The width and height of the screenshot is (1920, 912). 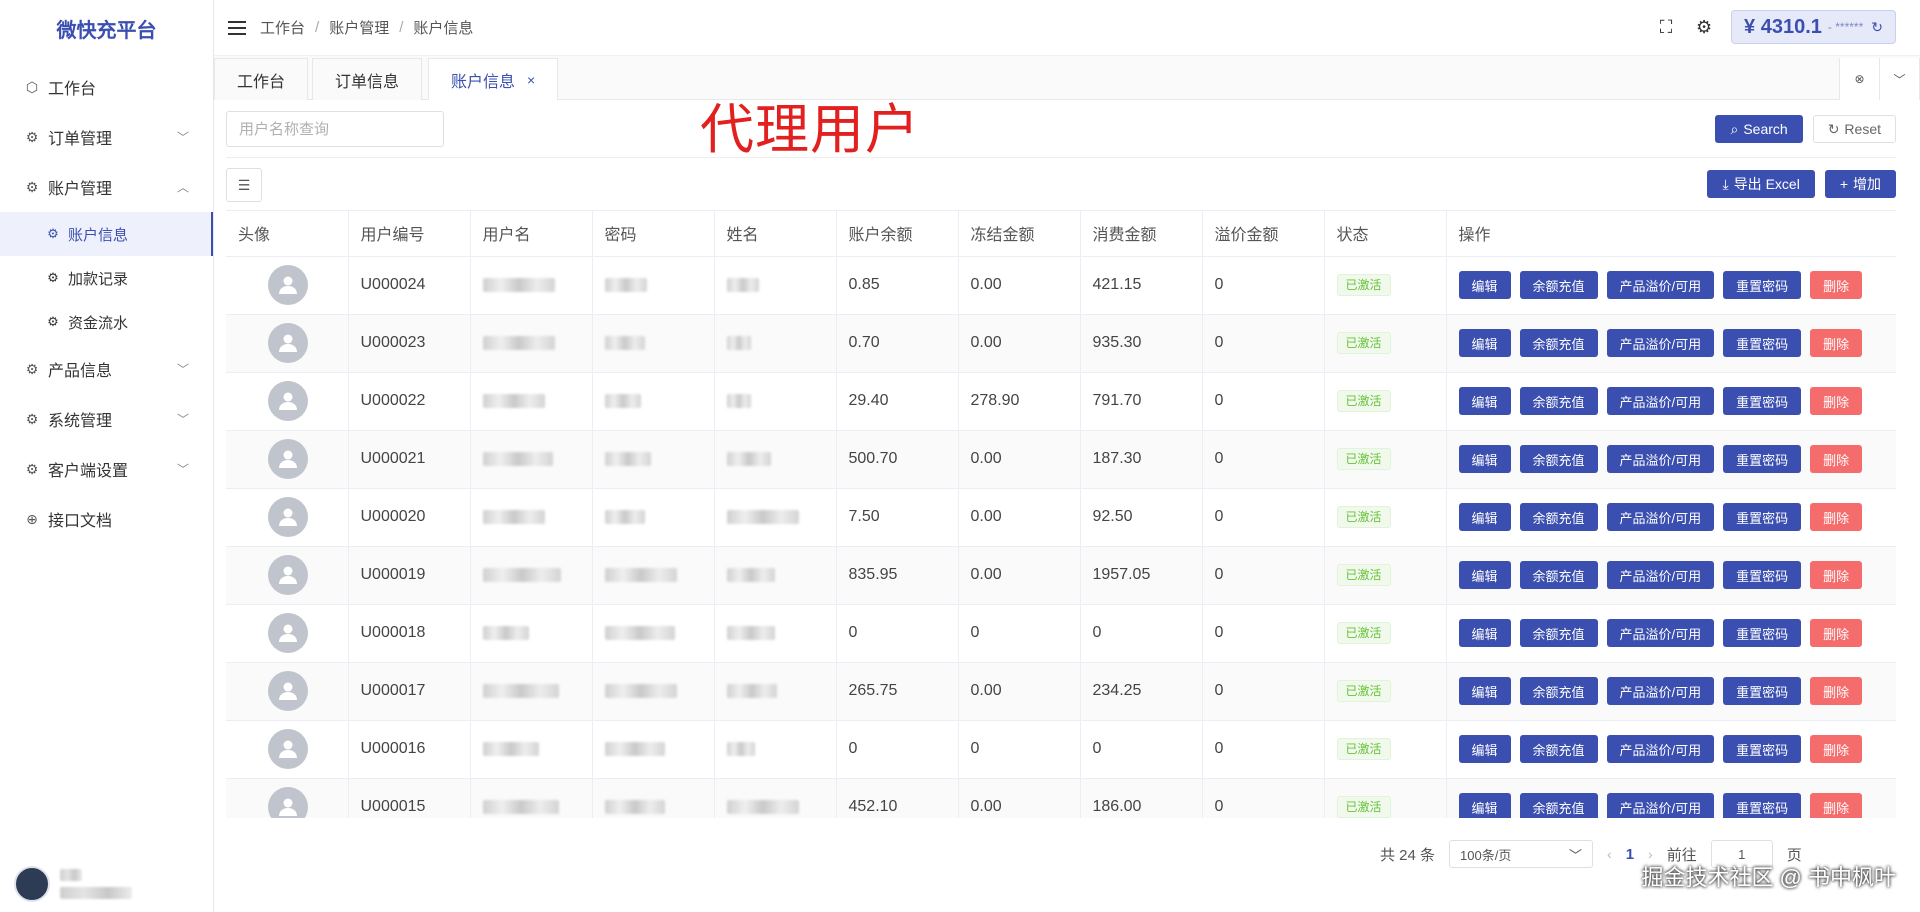 What do you see at coordinates (106, 322) in the screenshot?
I see `sidebar-subitem-fund-flow: ⚙ 资金流水` at bounding box center [106, 322].